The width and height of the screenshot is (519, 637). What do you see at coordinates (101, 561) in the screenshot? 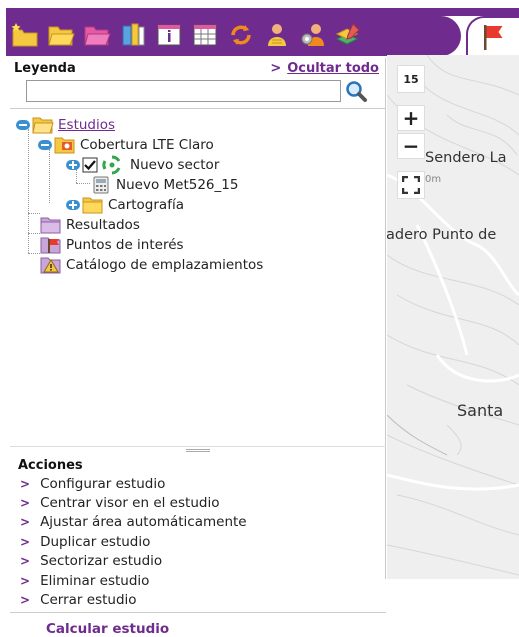
I see `action-label: Sectorizar estudio` at bounding box center [101, 561].